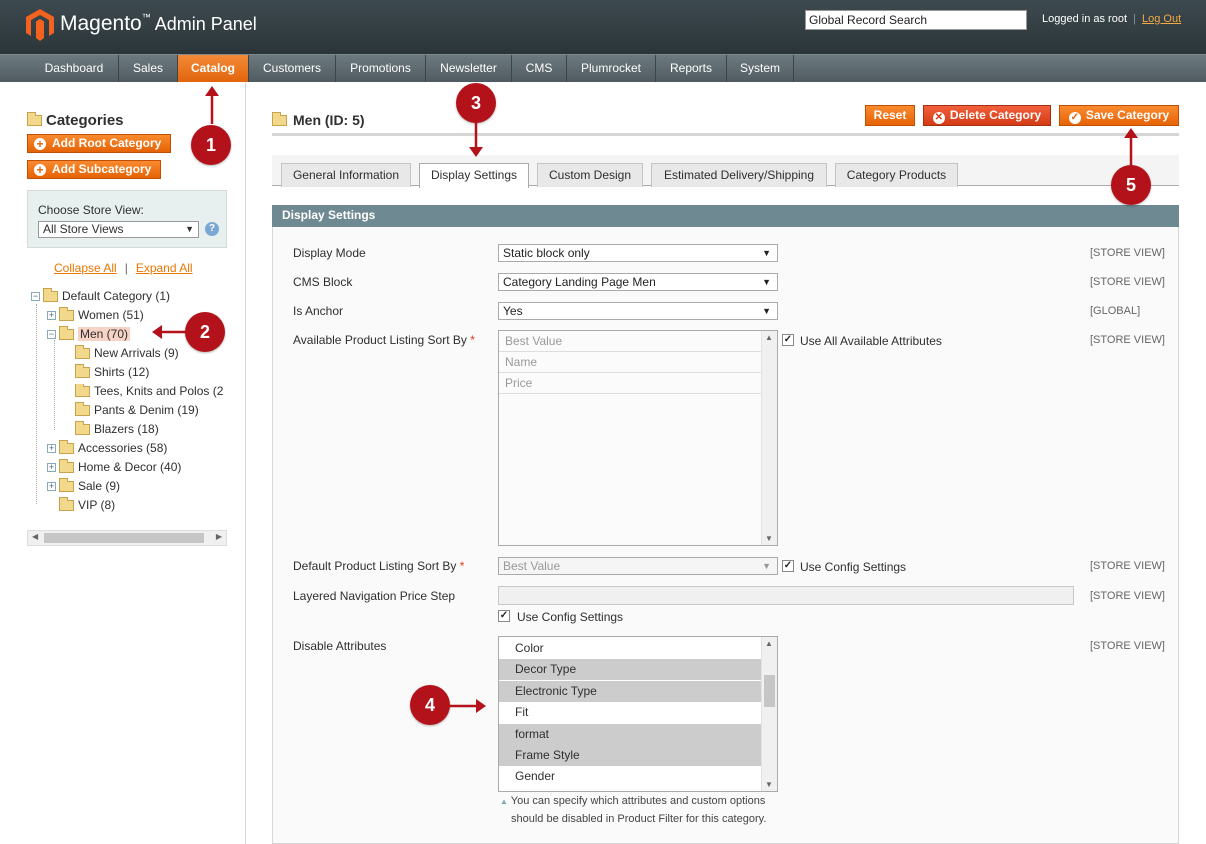 The image size is (1206, 844). I want to click on annotation-marker-4: 4, so click(430, 705).